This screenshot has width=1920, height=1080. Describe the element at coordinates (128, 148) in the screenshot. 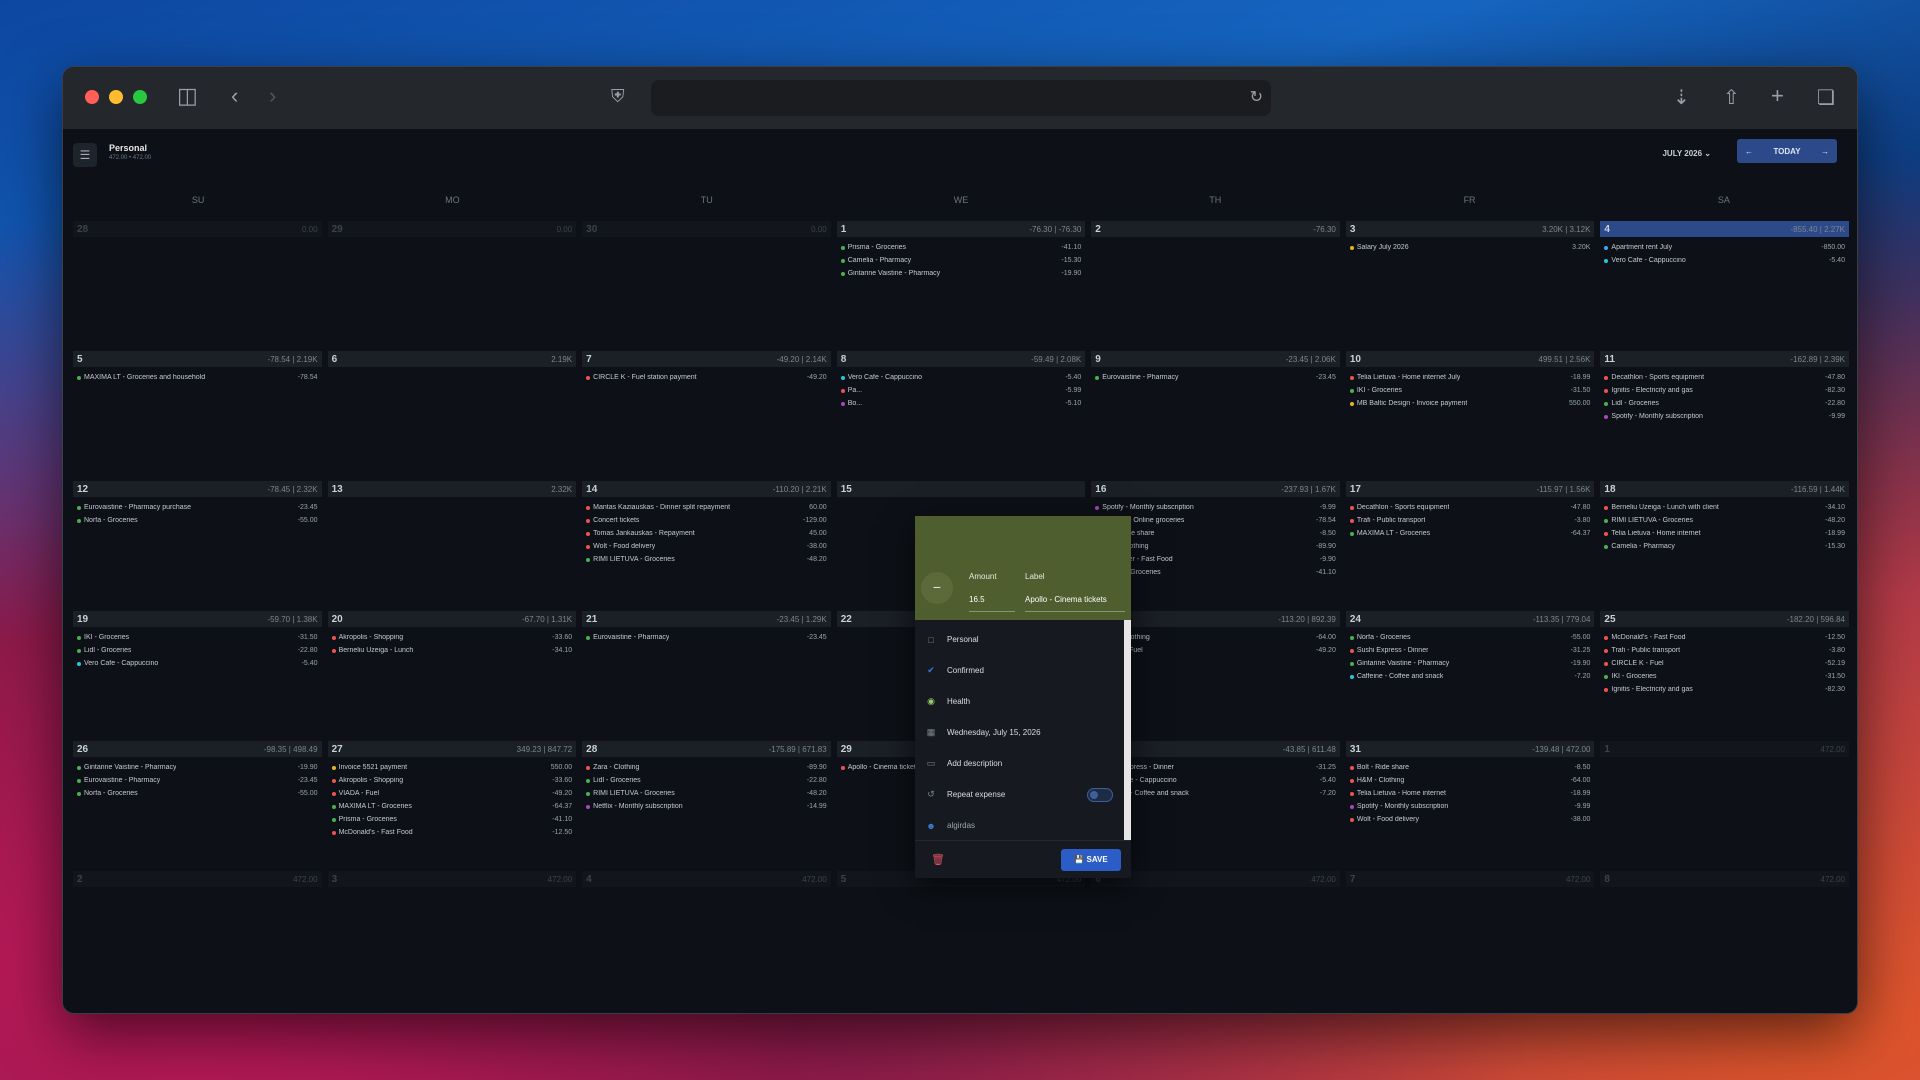

I see `account-name: Personal` at that location.